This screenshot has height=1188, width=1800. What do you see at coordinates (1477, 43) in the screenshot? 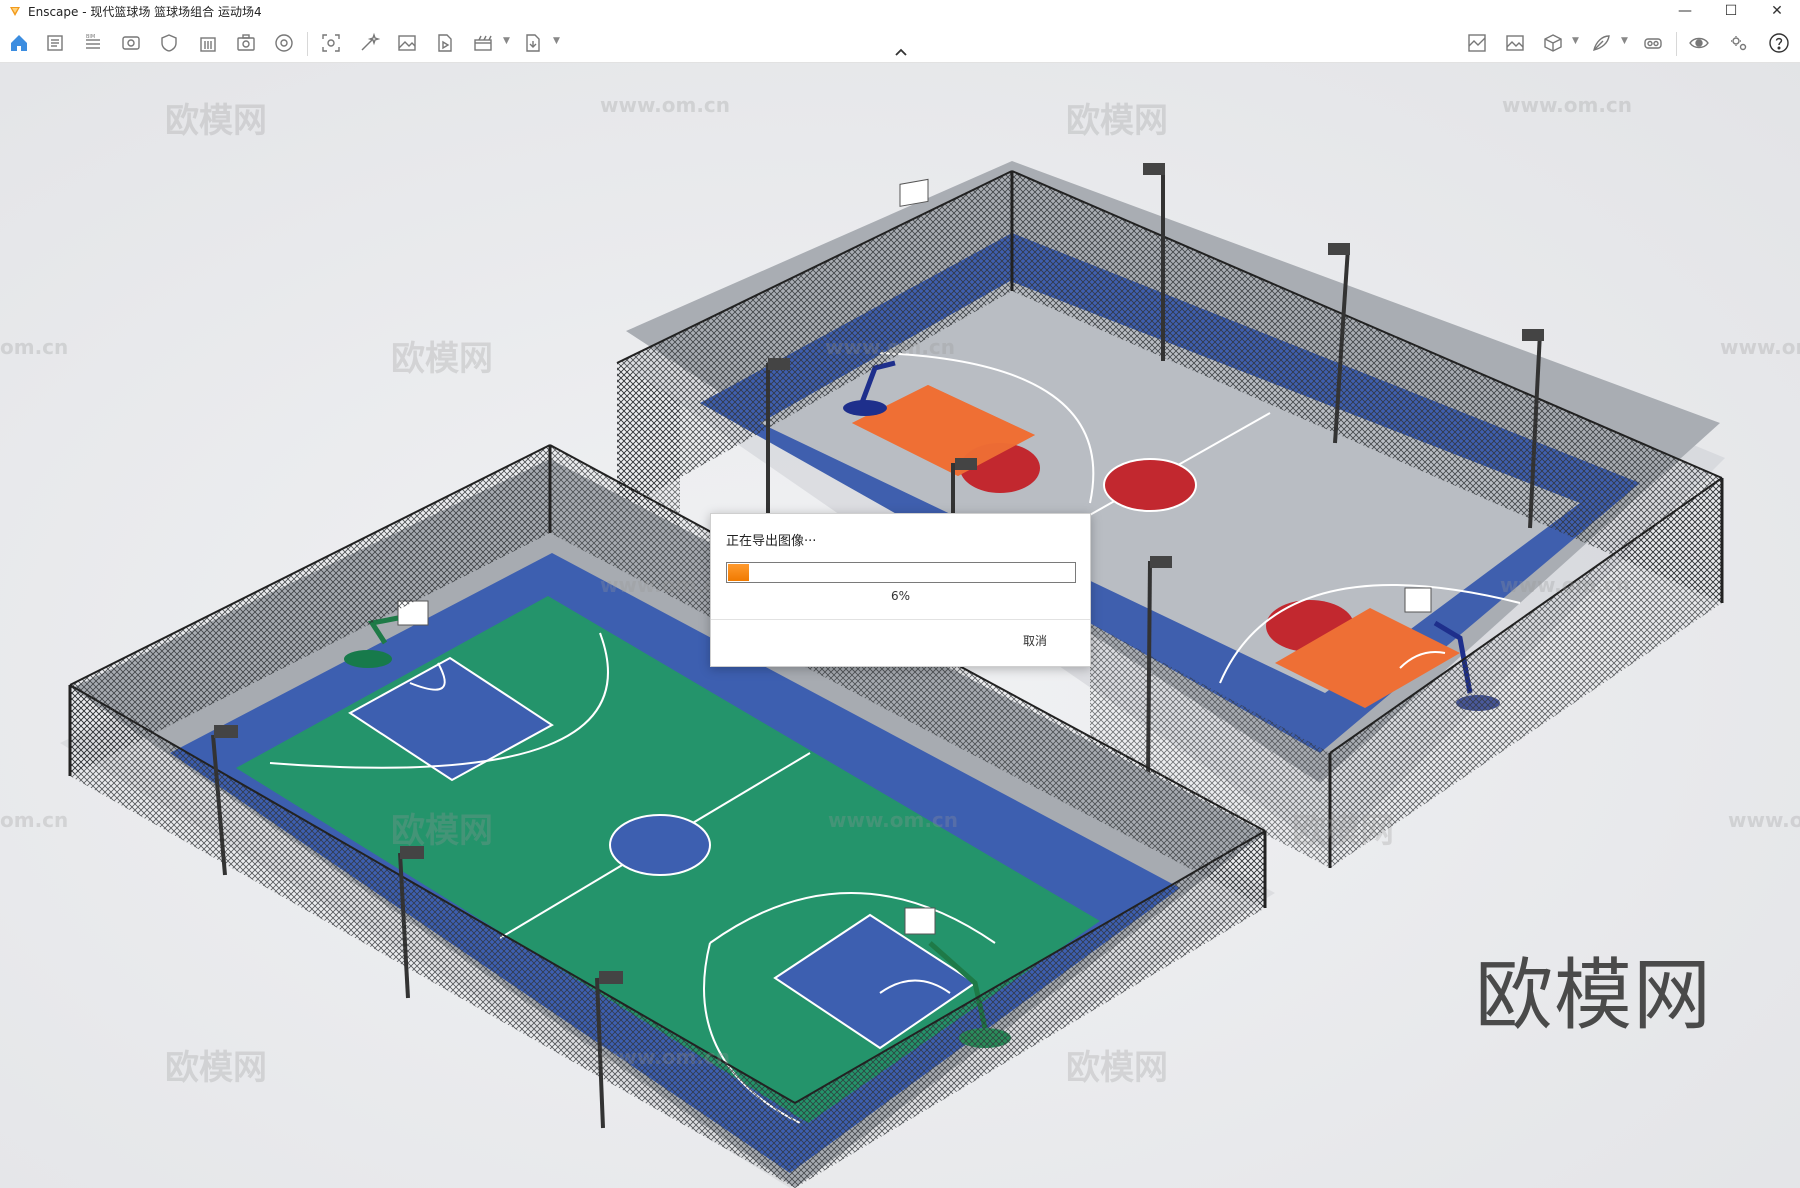
I see `asset-library-icon` at bounding box center [1477, 43].